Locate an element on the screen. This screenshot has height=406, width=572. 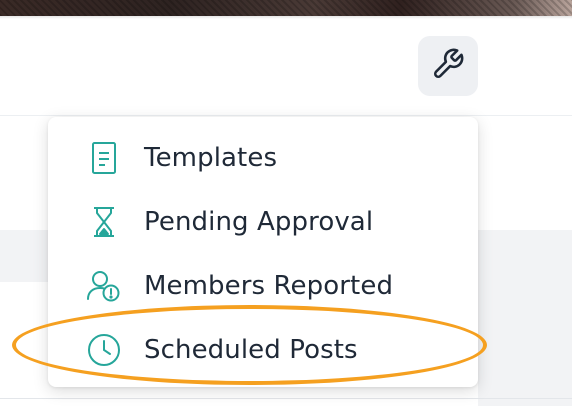
menu-item-templates: Templates is located at coordinates (263, 158).